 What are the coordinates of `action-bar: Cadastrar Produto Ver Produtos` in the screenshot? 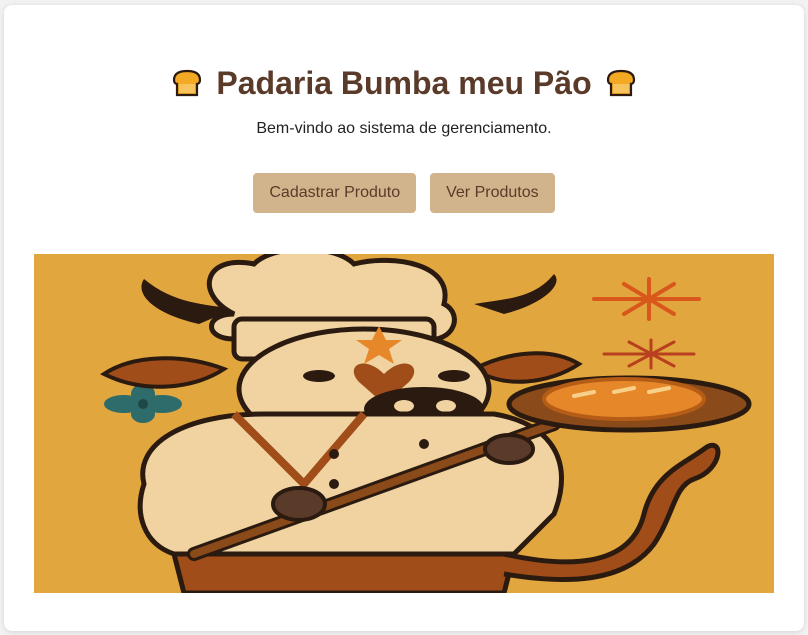 It's located at (404, 193).